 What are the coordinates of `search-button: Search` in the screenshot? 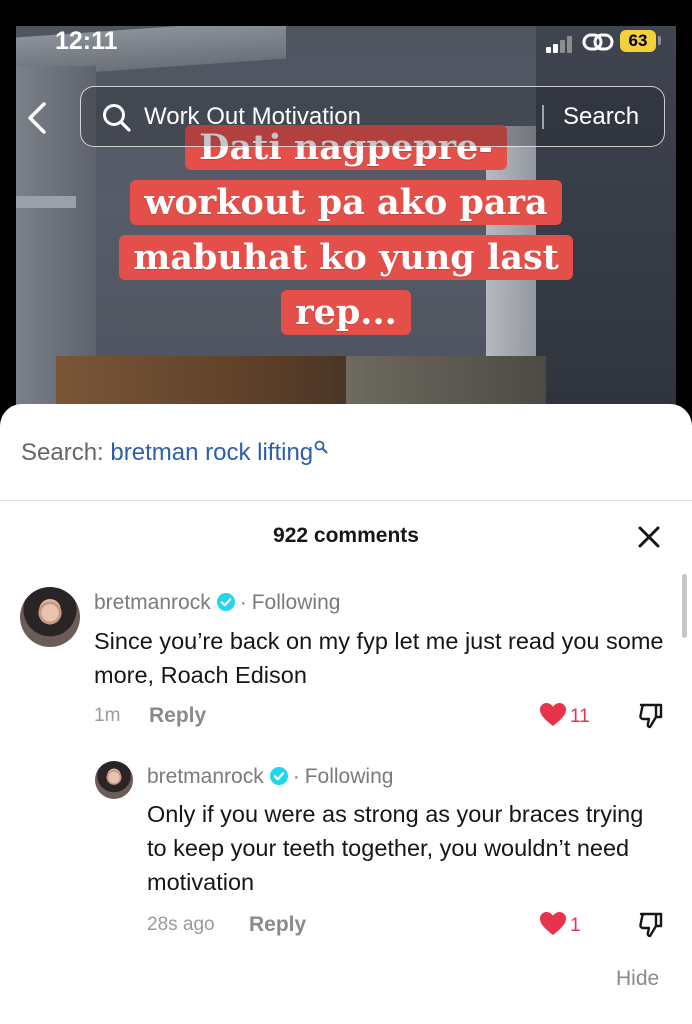 It's located at (601, 117).